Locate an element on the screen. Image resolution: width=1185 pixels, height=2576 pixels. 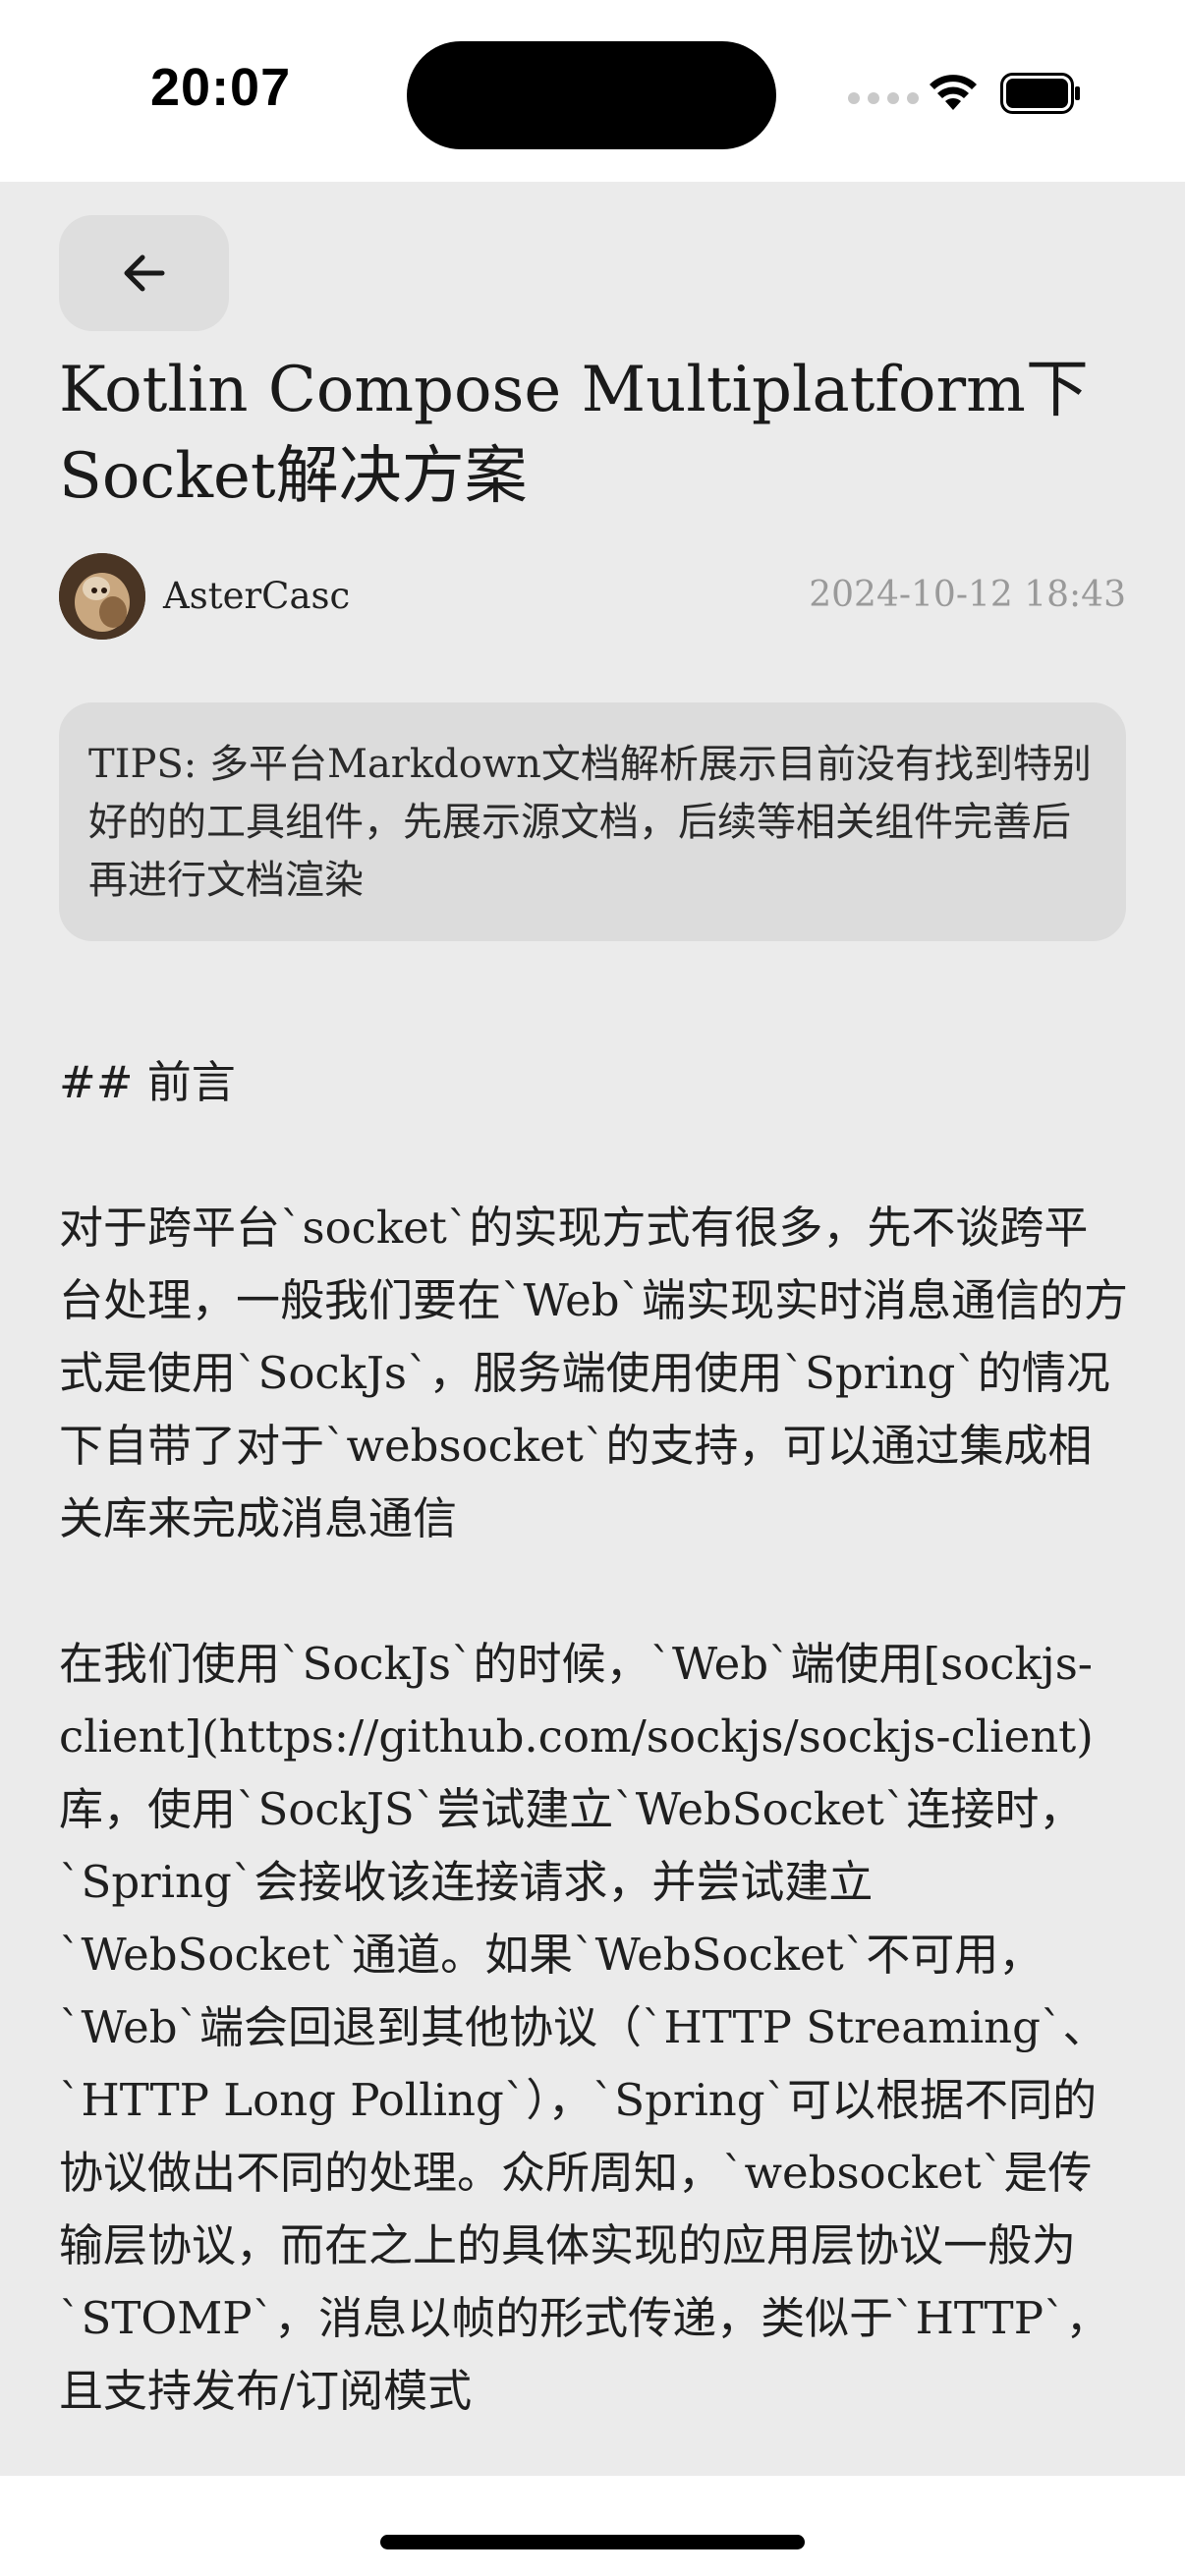
author-row: AsterCasc 2024-10-12 18:43 is located at coordinates (592, 597).